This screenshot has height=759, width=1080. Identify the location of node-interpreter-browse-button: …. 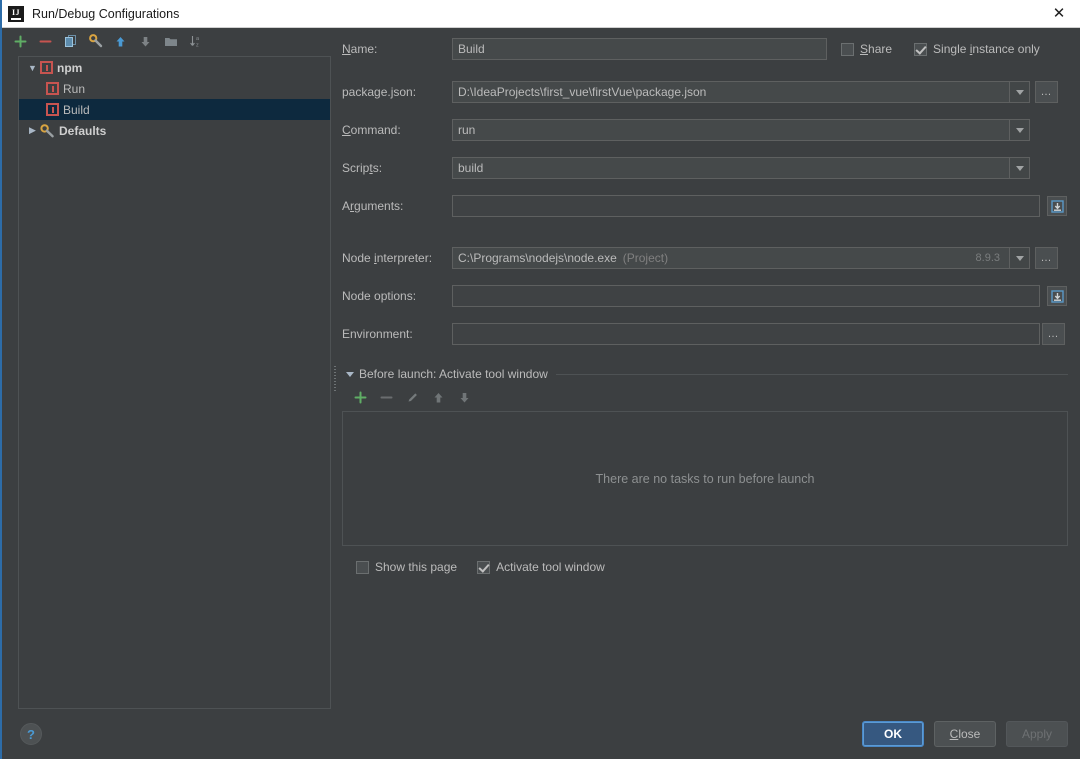
(1046, 258).